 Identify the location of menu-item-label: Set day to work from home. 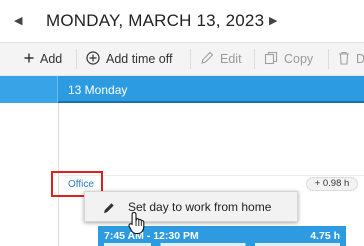
(200, 207).